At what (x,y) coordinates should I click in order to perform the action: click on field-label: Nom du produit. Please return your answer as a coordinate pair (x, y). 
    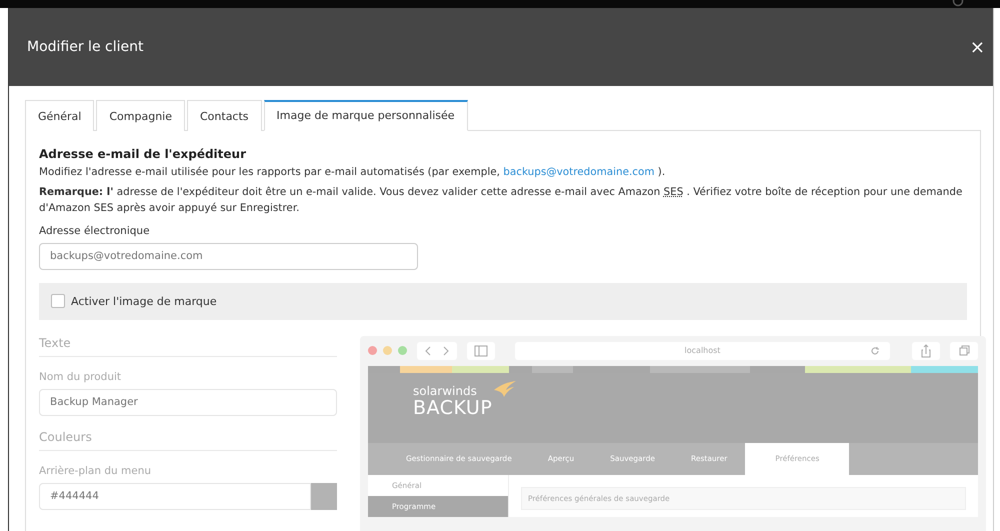
    Looking at the image, I should click on (80, 376).